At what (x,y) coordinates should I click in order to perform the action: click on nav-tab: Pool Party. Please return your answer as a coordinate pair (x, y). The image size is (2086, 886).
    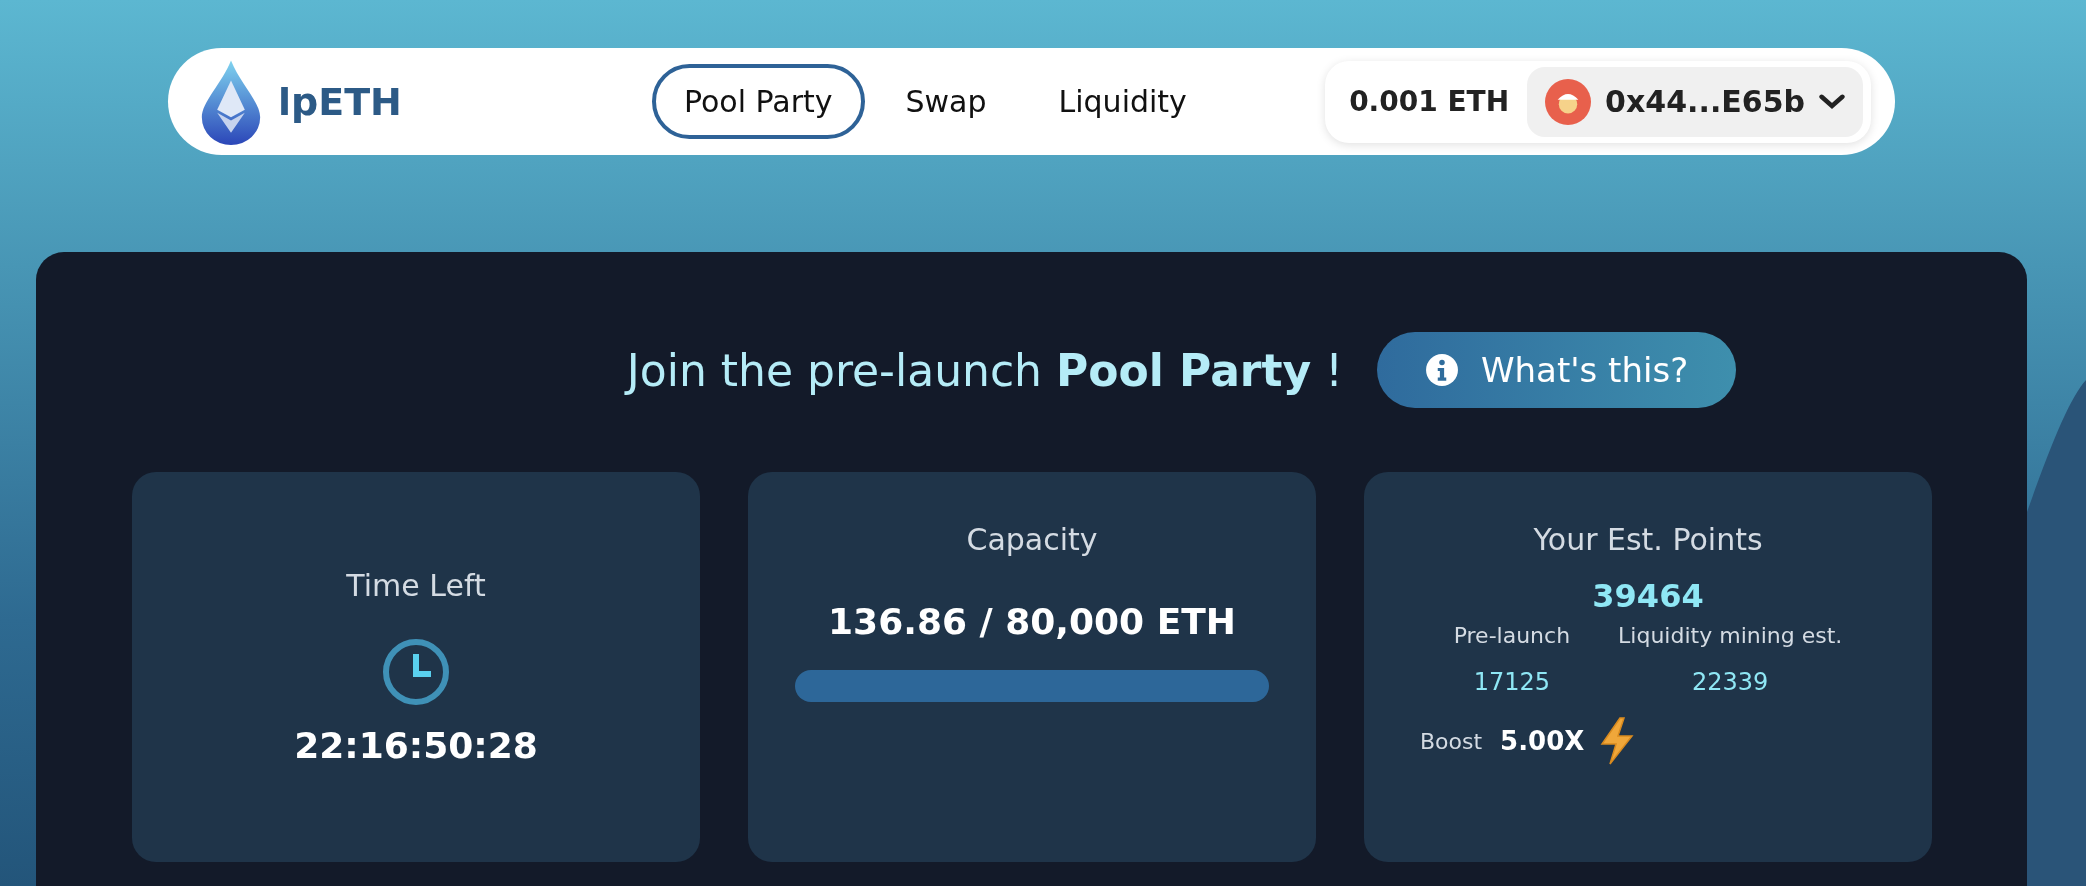
    Looking at the image, I should click on (758, 101).